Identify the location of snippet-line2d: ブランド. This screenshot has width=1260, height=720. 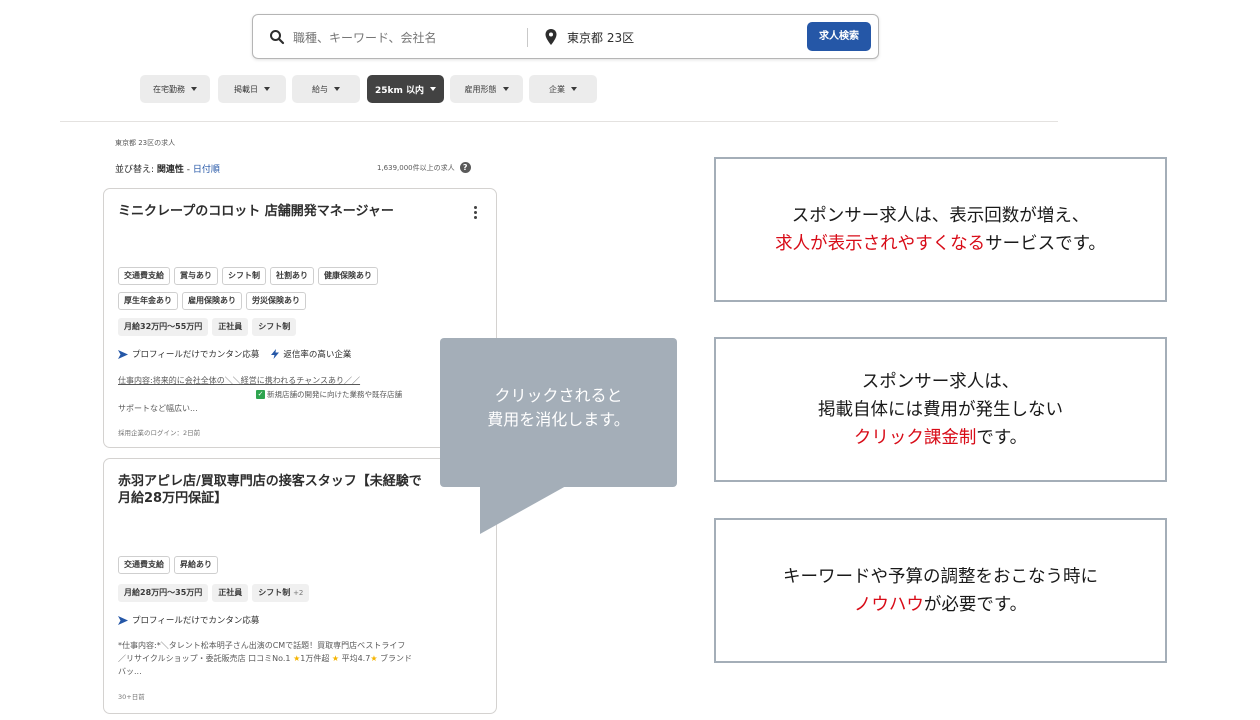
(396, 658).